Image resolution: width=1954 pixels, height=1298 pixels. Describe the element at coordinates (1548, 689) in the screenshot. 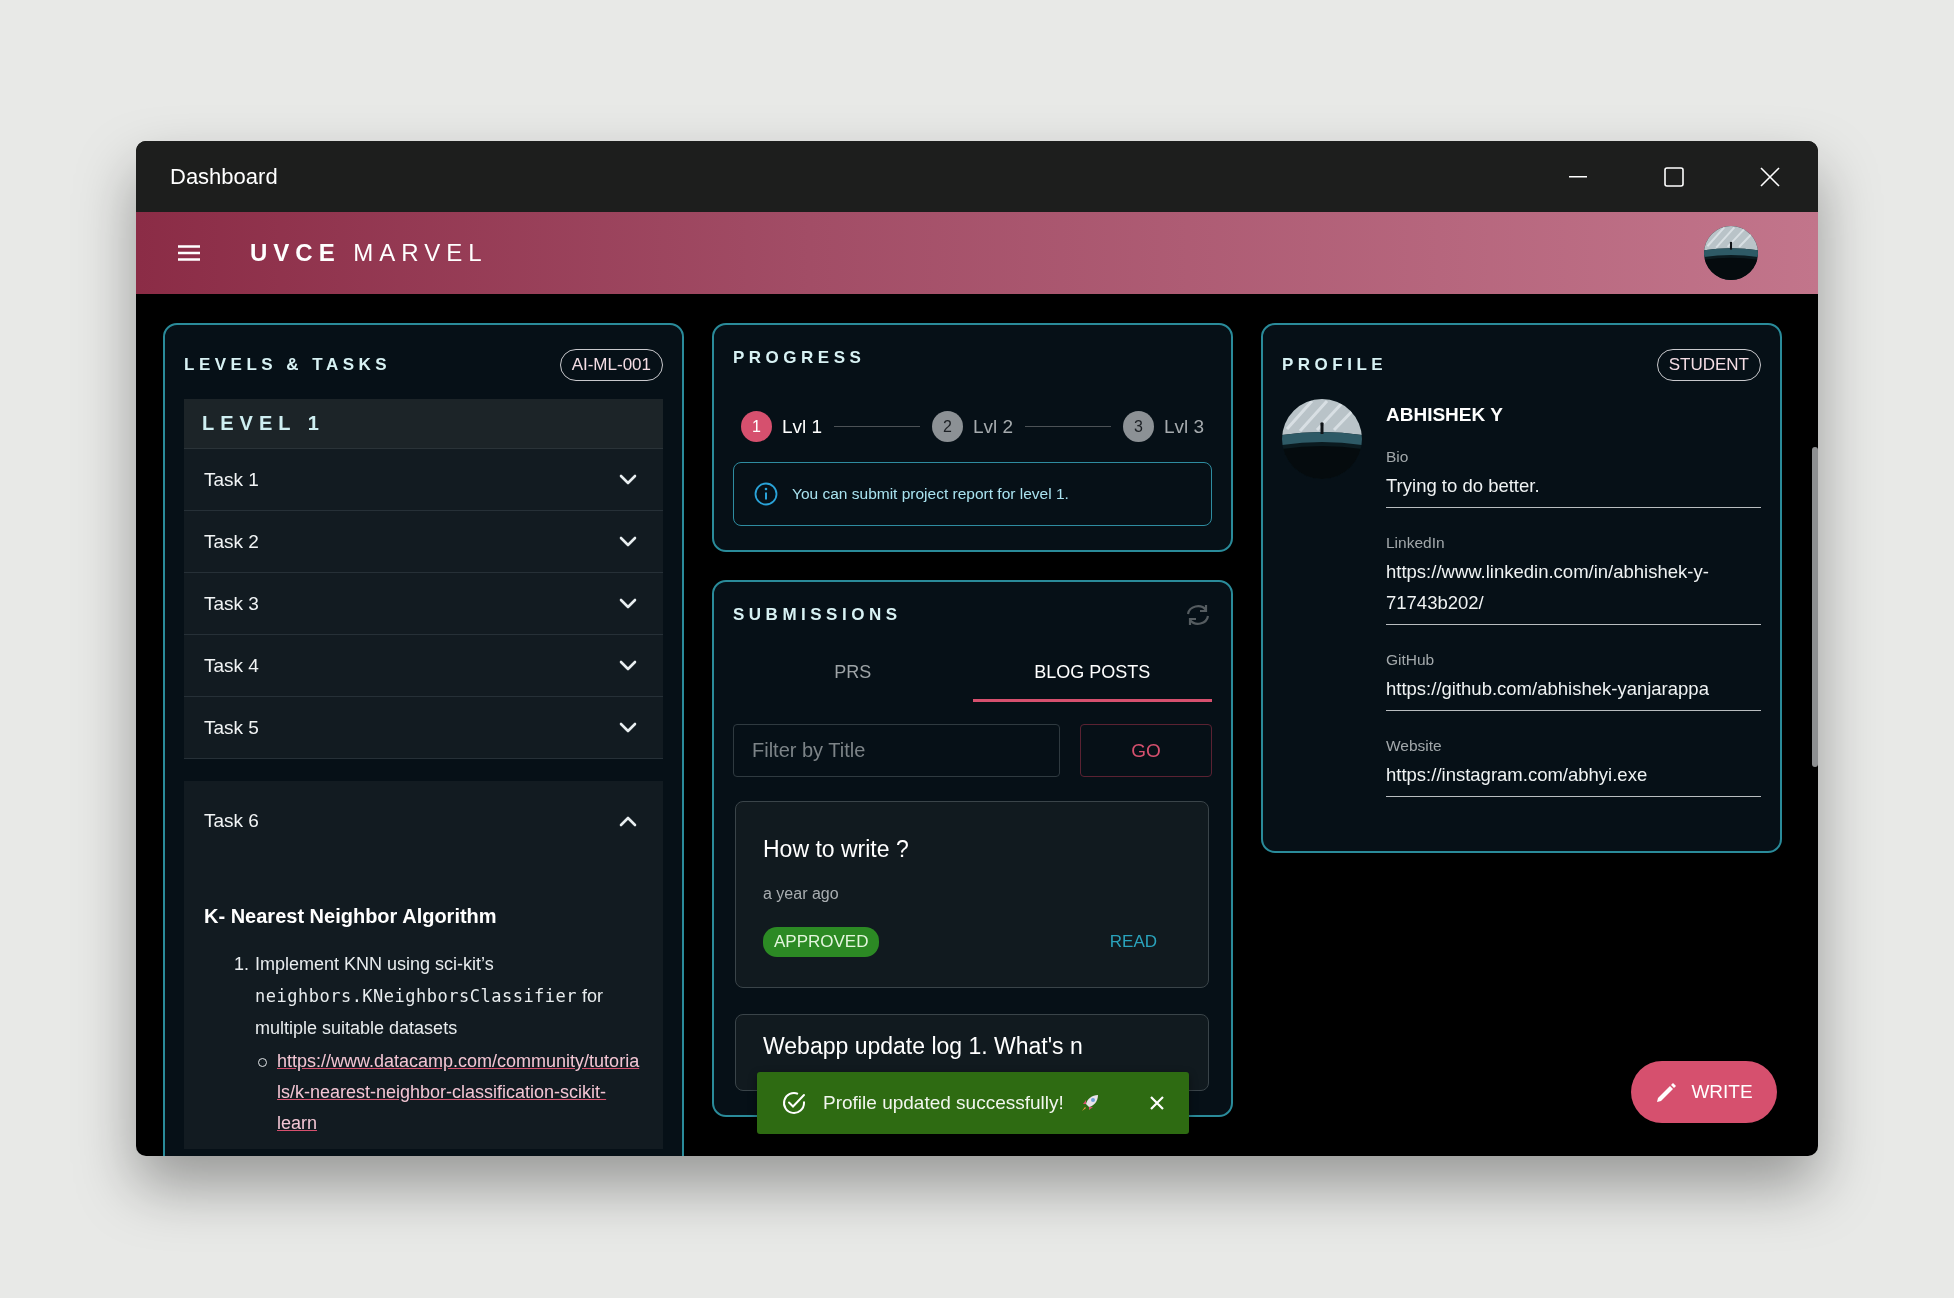

I see `field-value: https://github.com/abhishek-yanjarappa` at that location.